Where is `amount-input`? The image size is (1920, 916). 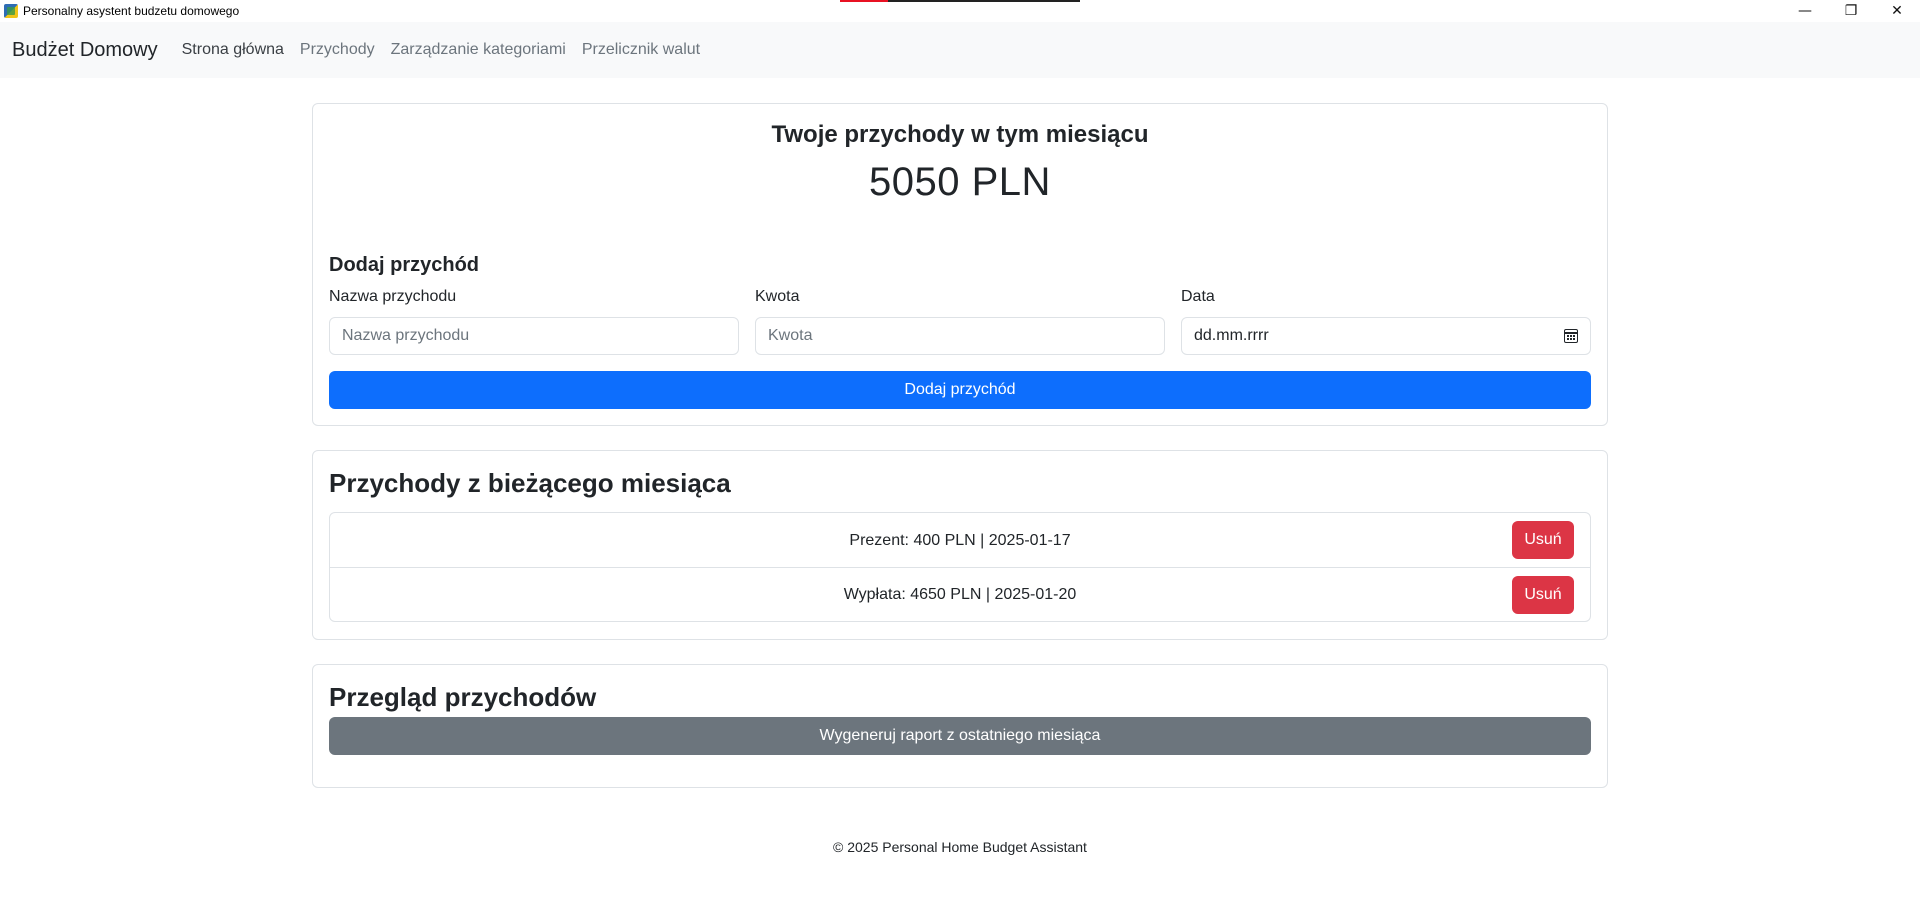 amount-input is located at coordinates (960, 336).